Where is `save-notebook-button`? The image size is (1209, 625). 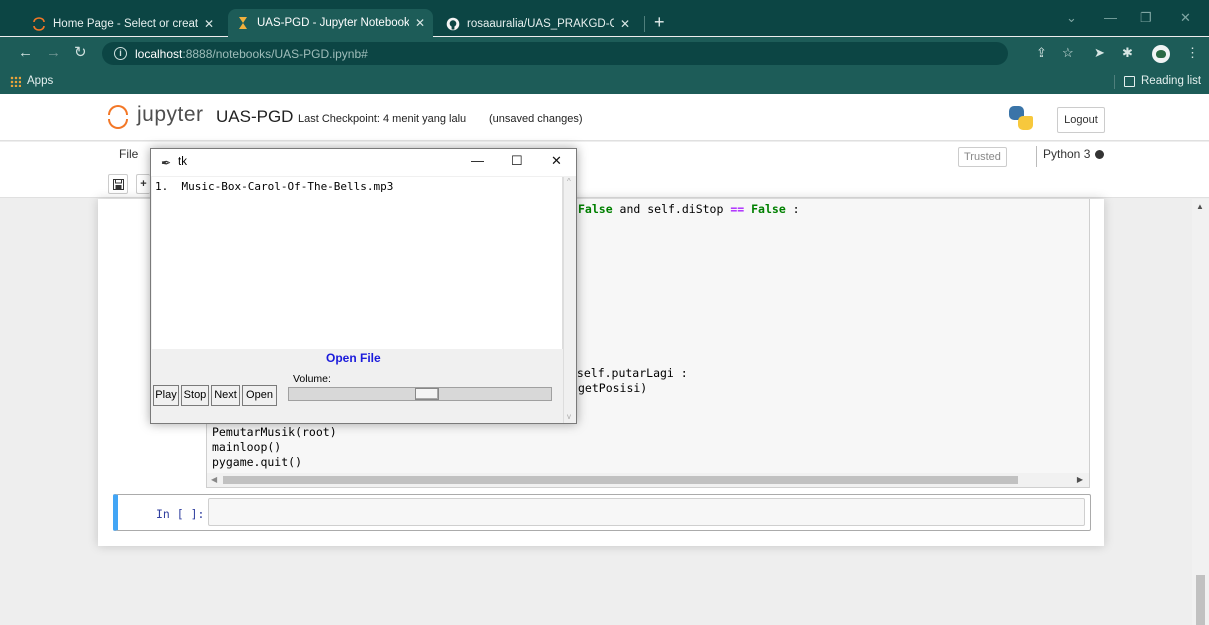
save-notebook-button is located at coordinates (118, 184).